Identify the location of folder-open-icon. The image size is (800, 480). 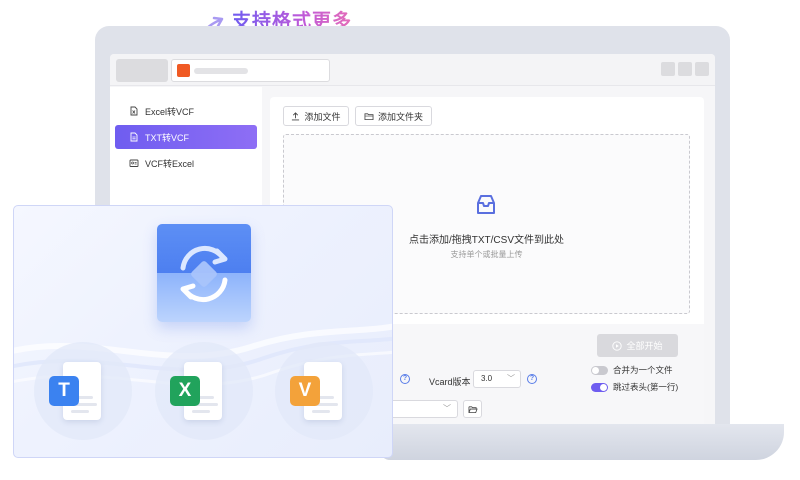
(473, 409).